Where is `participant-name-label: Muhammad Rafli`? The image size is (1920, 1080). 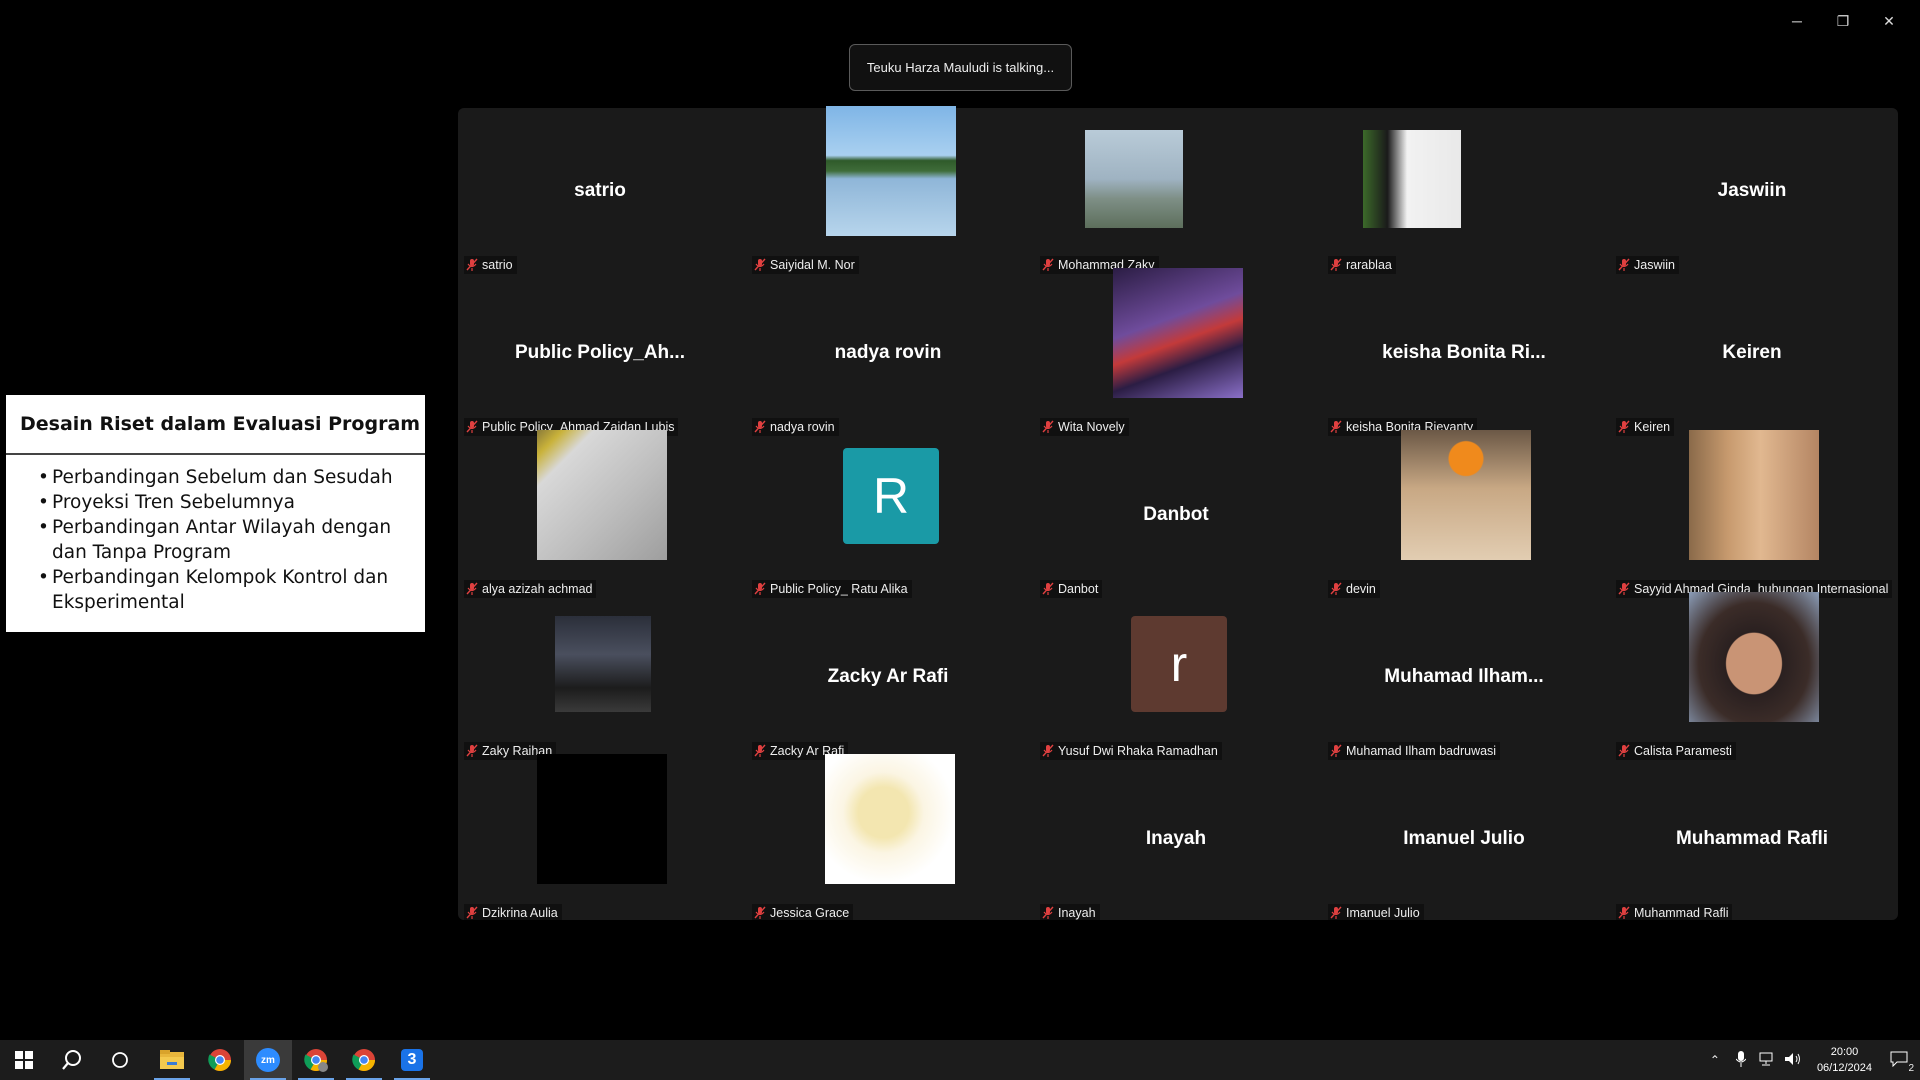 participant-name-label: Muhammad Rafli is located at coordinates (1674, 913).